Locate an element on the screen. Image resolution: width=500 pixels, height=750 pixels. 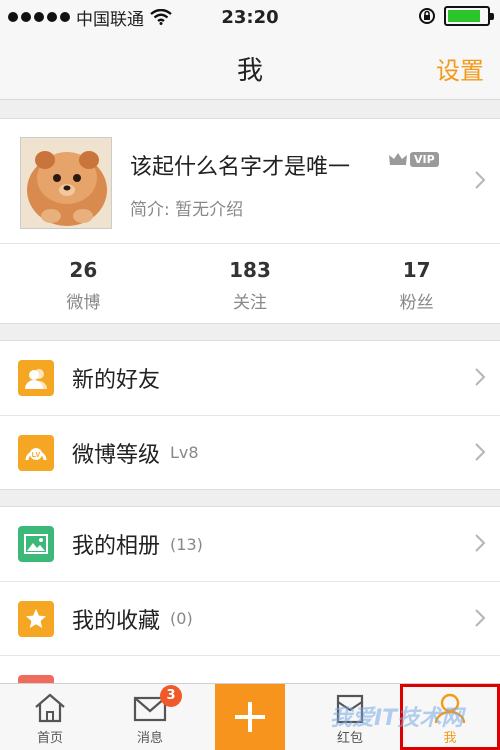
signal-strength-icon is located at coordinates (39, 17).